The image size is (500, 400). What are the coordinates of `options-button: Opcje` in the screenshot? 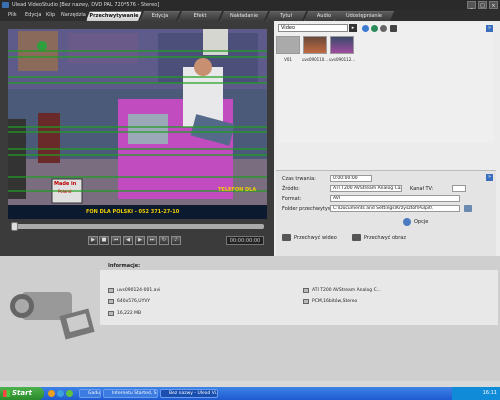 It's located at (421, 222).